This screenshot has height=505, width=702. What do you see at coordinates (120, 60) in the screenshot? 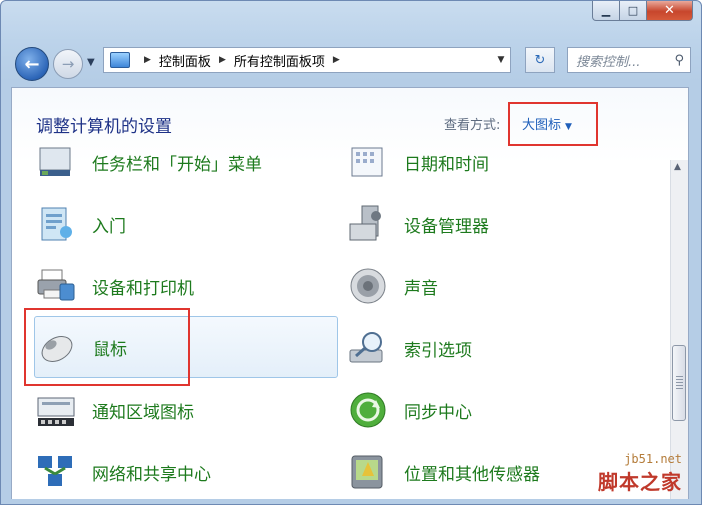
I see `control-panel-icon` at bounding box center [120, 60].